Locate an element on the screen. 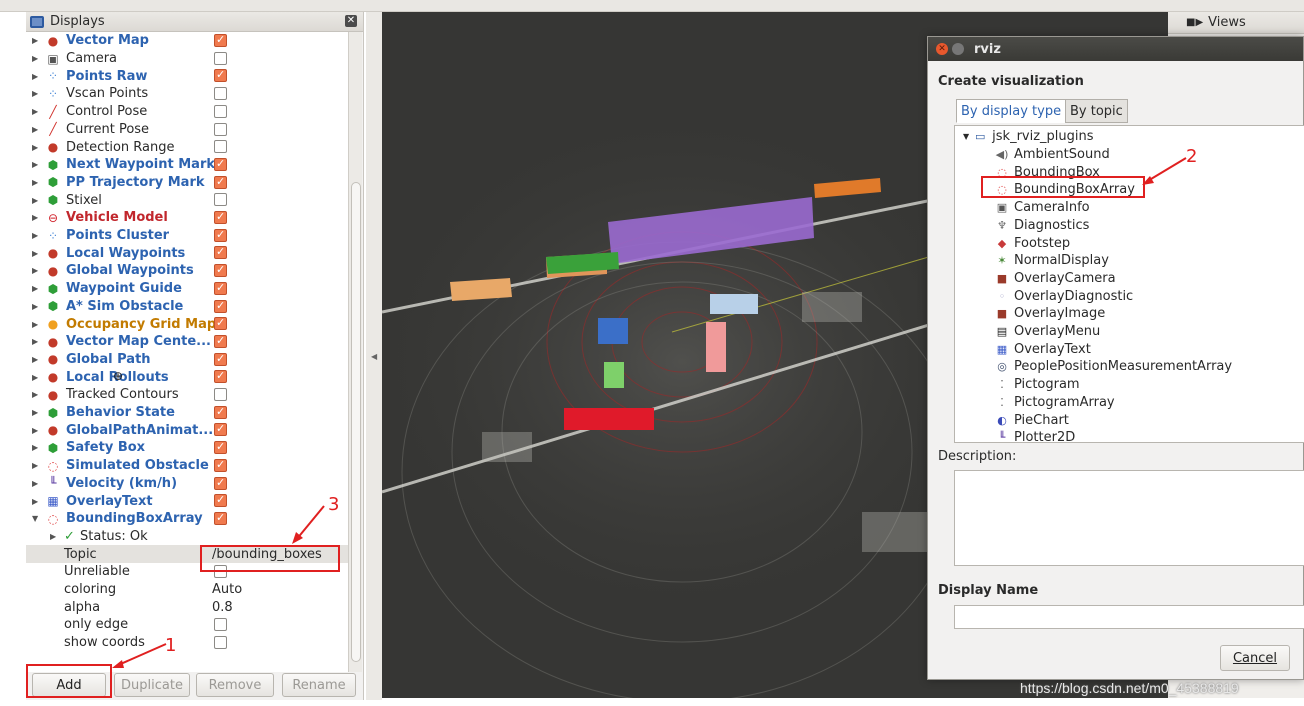 This screenshot has height=706, width=1304. property-value: Auto is located at coordinates (227, 589).